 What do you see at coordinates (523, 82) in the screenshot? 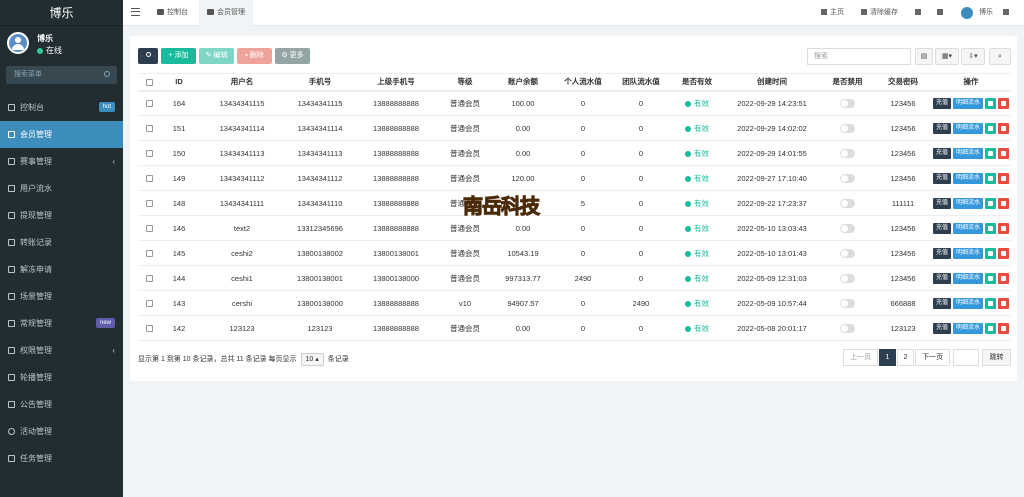
I see `col-header: 账户余额` at bounding box center [523, 82].